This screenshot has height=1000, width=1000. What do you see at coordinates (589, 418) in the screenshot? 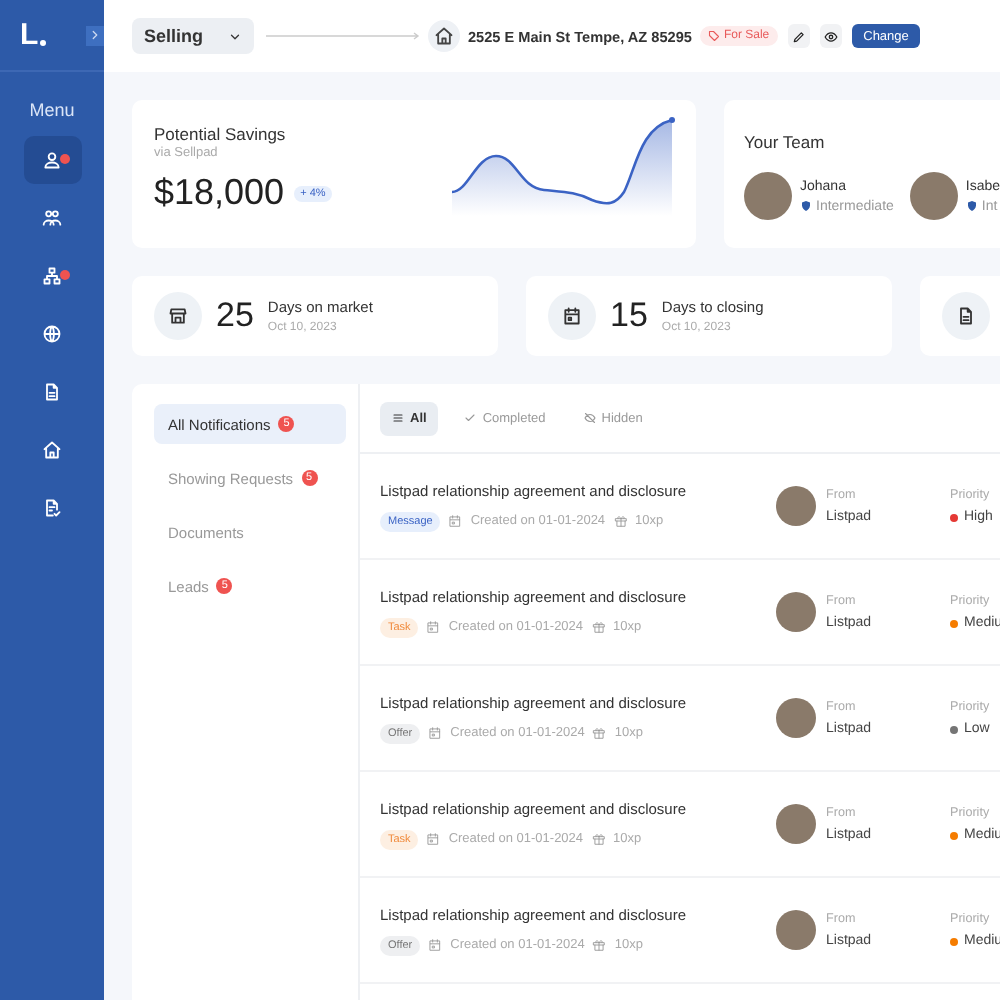
I see `eye-slash-icon` at bounding box center [589, 418].